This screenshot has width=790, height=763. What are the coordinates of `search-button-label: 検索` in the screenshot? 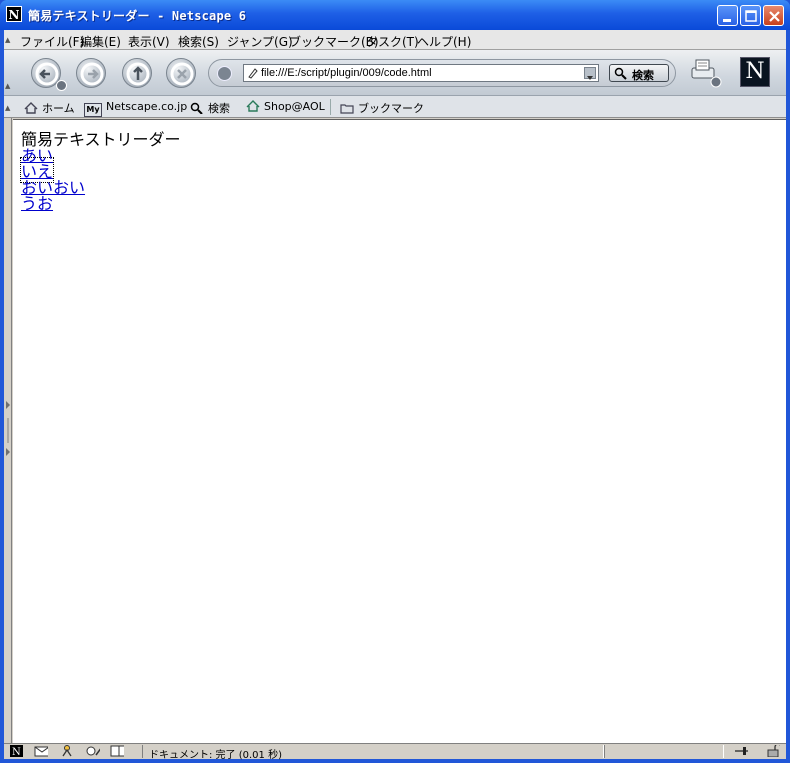 It's located at (643, 75).